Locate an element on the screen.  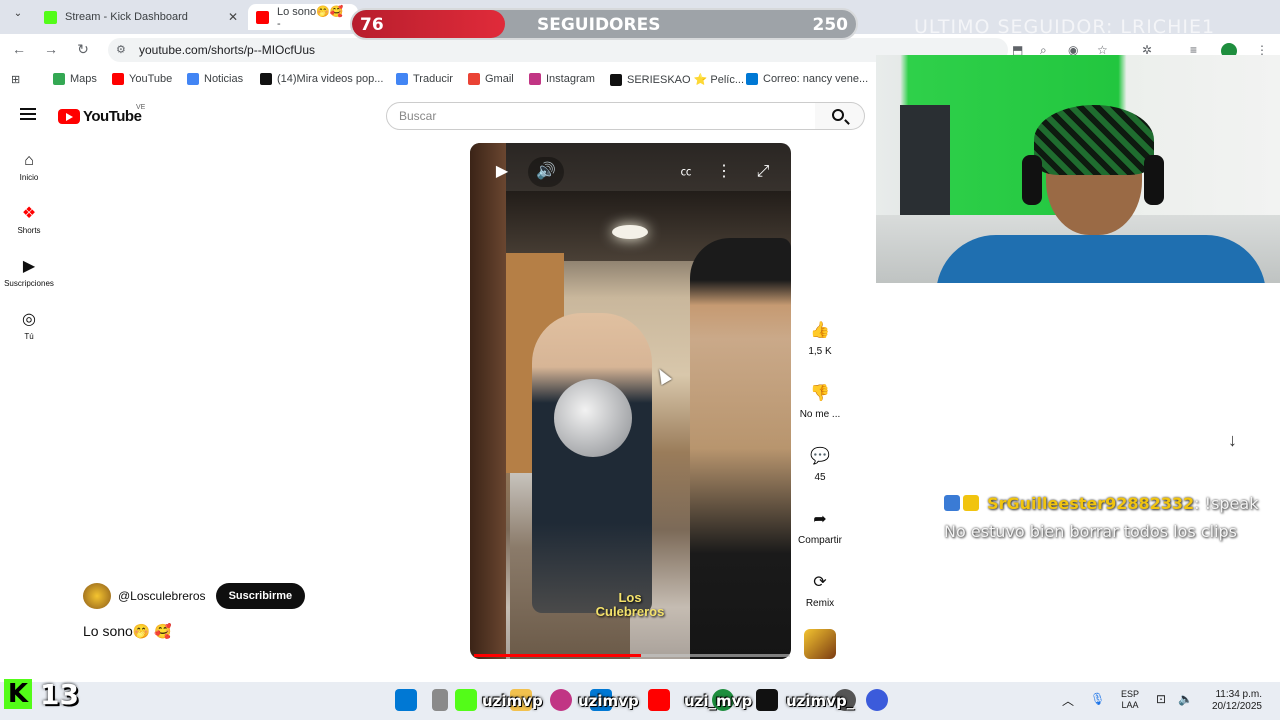
gmail-icon is located at coordinates (474, 79).